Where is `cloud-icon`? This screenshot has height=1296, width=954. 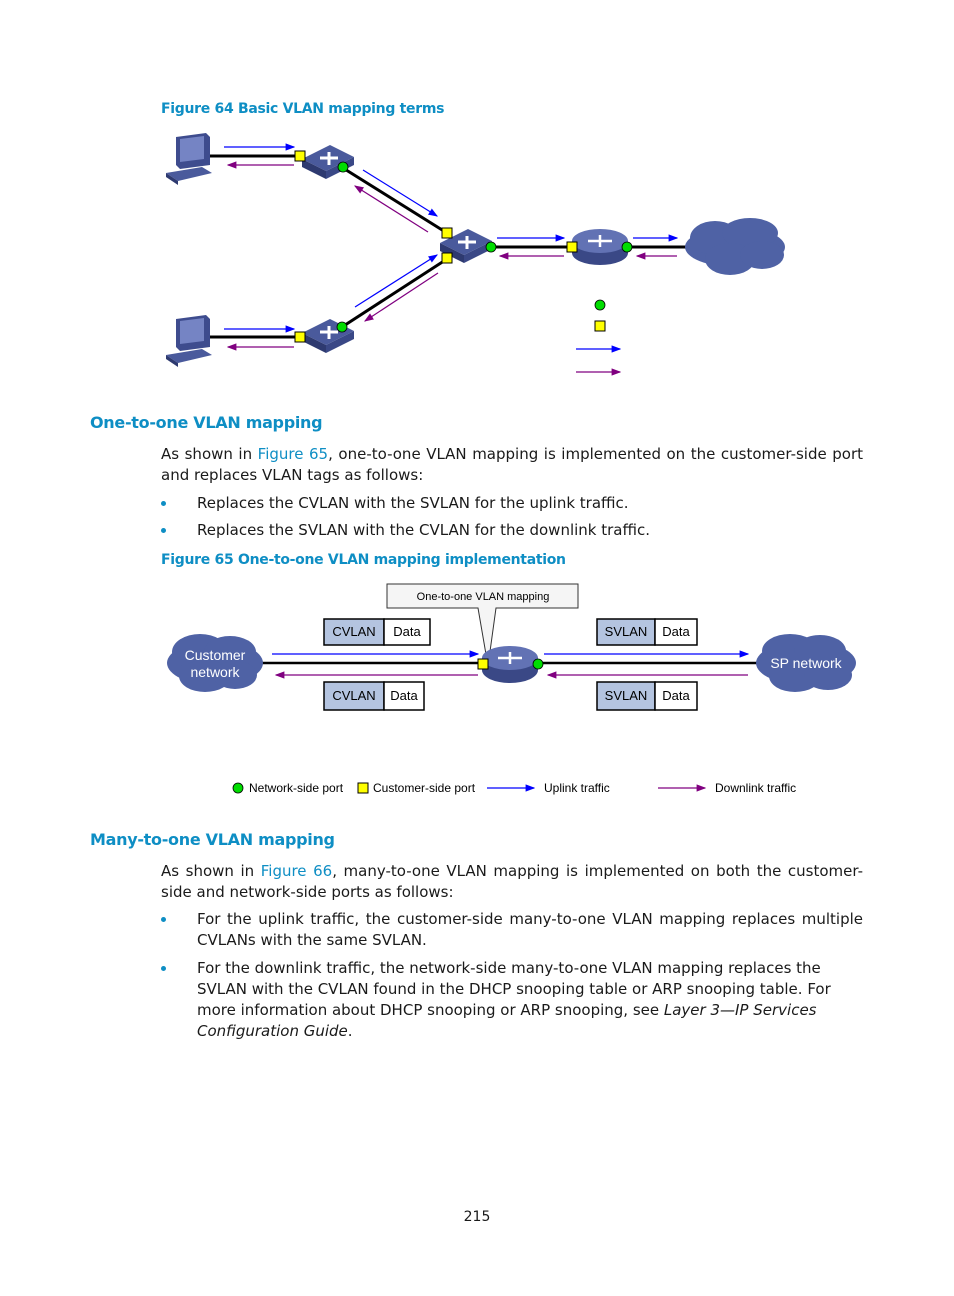 cloud-icon is located at coordinates (735, 246).